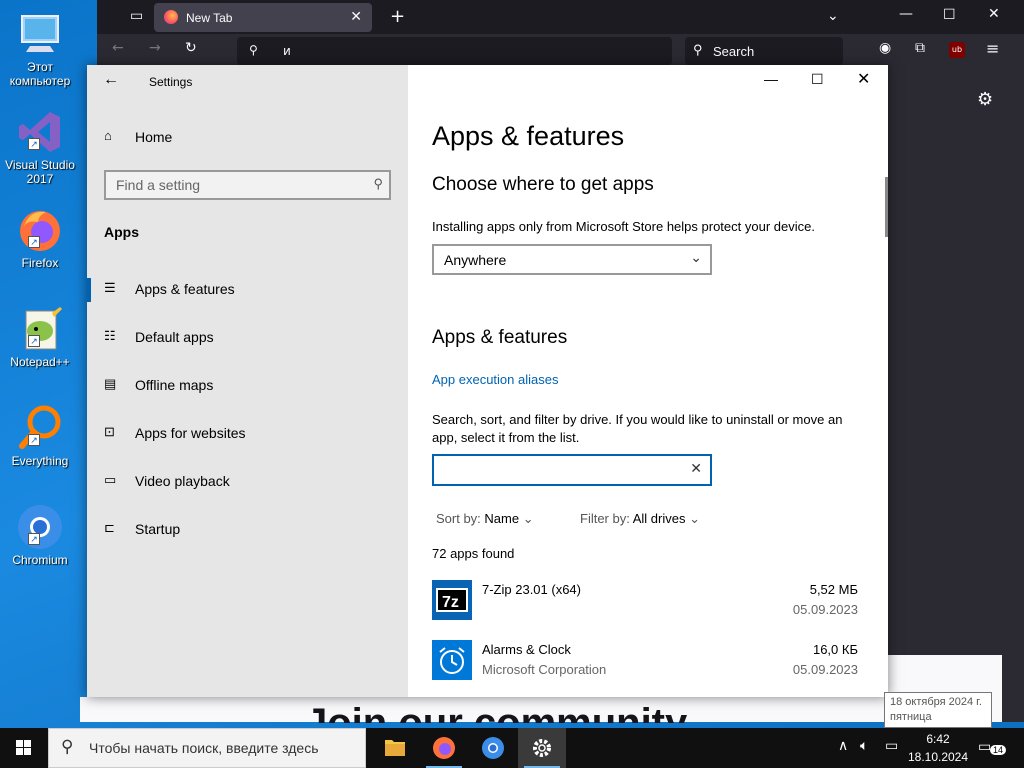 Image resolution: width=1024 pixels, height=768 pixels. I want to click on taskbar-chromium, so click(493, 748).